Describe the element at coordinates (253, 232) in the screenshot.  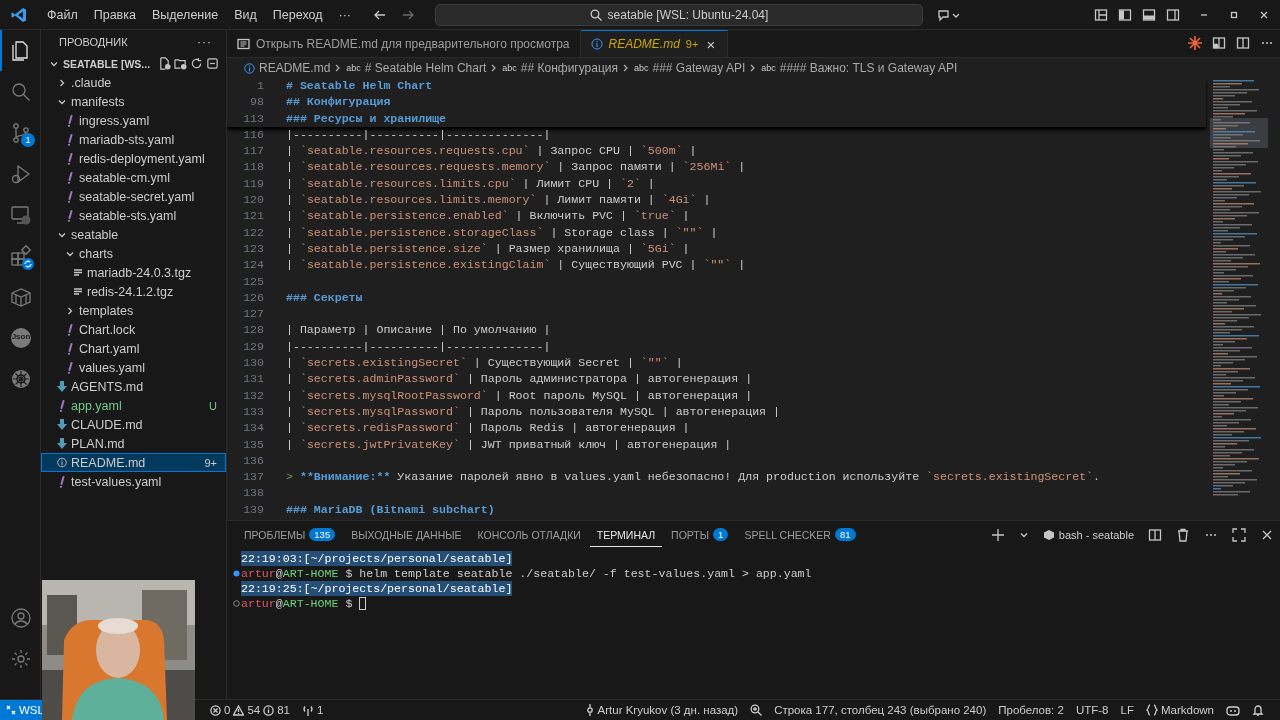
I see `line-number: 122` at that location.